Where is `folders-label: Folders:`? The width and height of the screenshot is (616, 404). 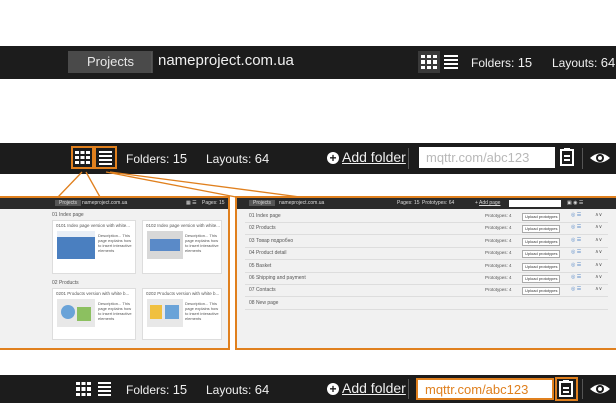
folders-label: Folders: is located at coordinates (148, 390).